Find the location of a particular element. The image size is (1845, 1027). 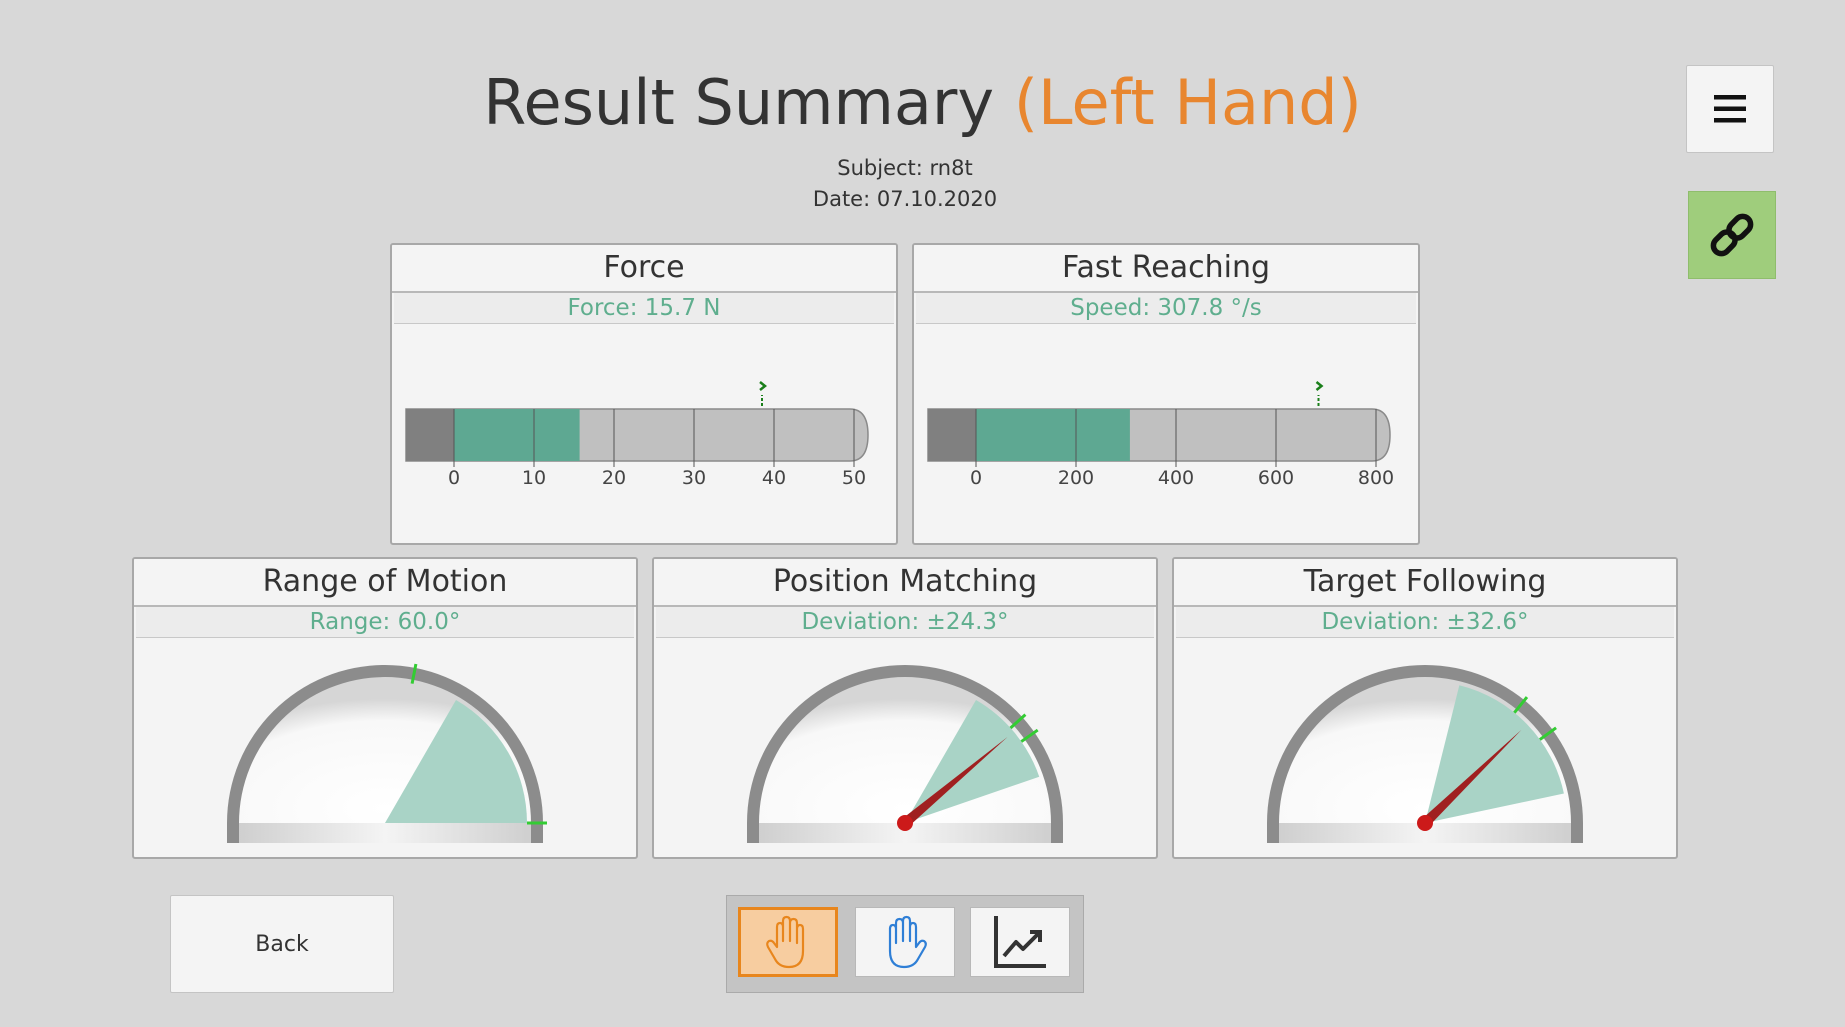

tick-label: 20 is located at coordinates (614, 478).